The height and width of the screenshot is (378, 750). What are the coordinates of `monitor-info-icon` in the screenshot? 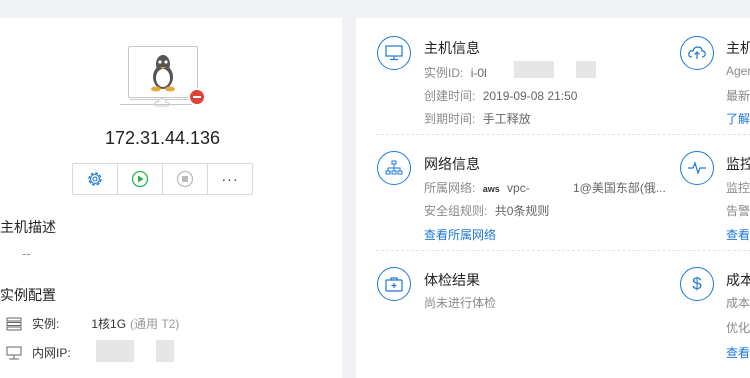 It's located at (697, 168).